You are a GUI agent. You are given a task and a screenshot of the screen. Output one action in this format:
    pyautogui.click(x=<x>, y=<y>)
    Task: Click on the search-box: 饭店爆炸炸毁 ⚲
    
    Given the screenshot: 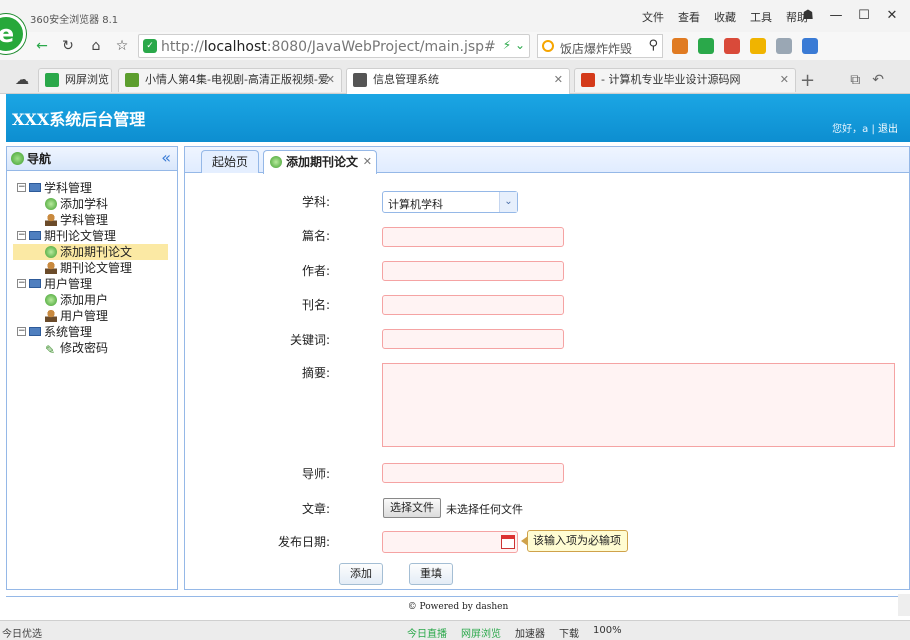 What is the action you would take?
    pyautogui.click(x=600, y=46)
    